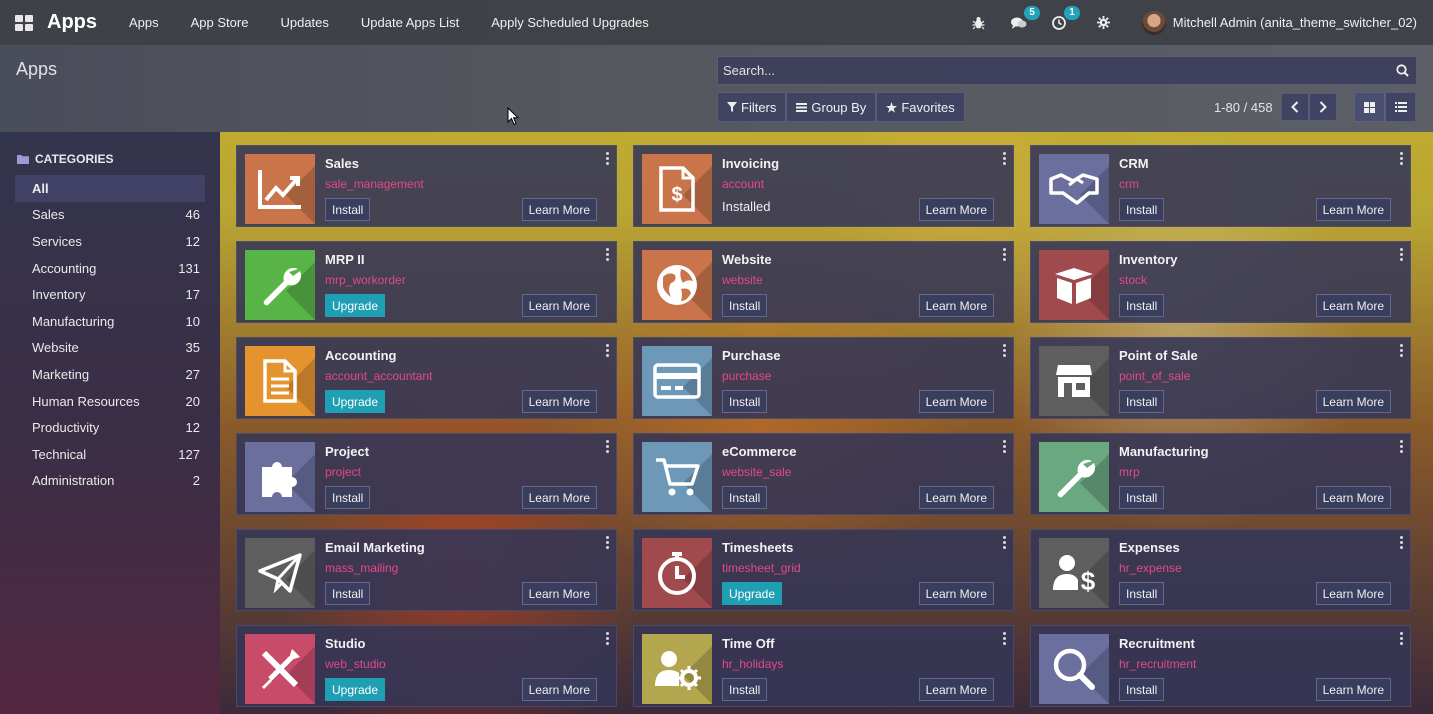 The width and height of the screenshot is (1433, 714). I want to click on app-card-purchase: Purchase purchase Install Learn More, so click(823, 378).